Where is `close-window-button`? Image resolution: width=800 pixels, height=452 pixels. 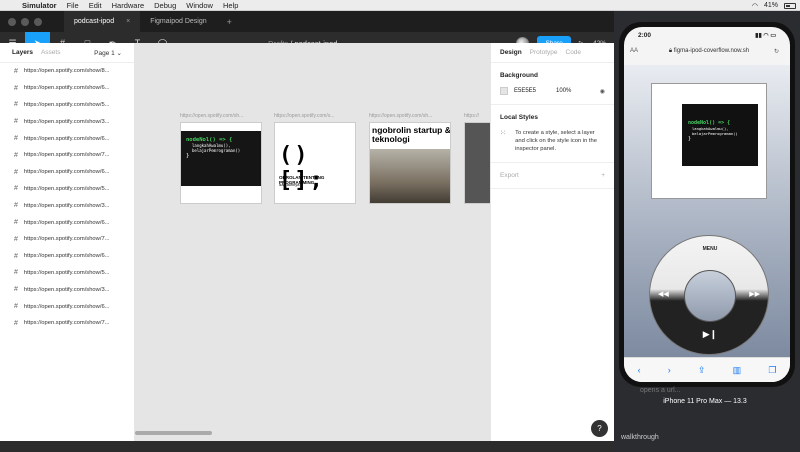
close-window-button is located at coordinates (12, 21).